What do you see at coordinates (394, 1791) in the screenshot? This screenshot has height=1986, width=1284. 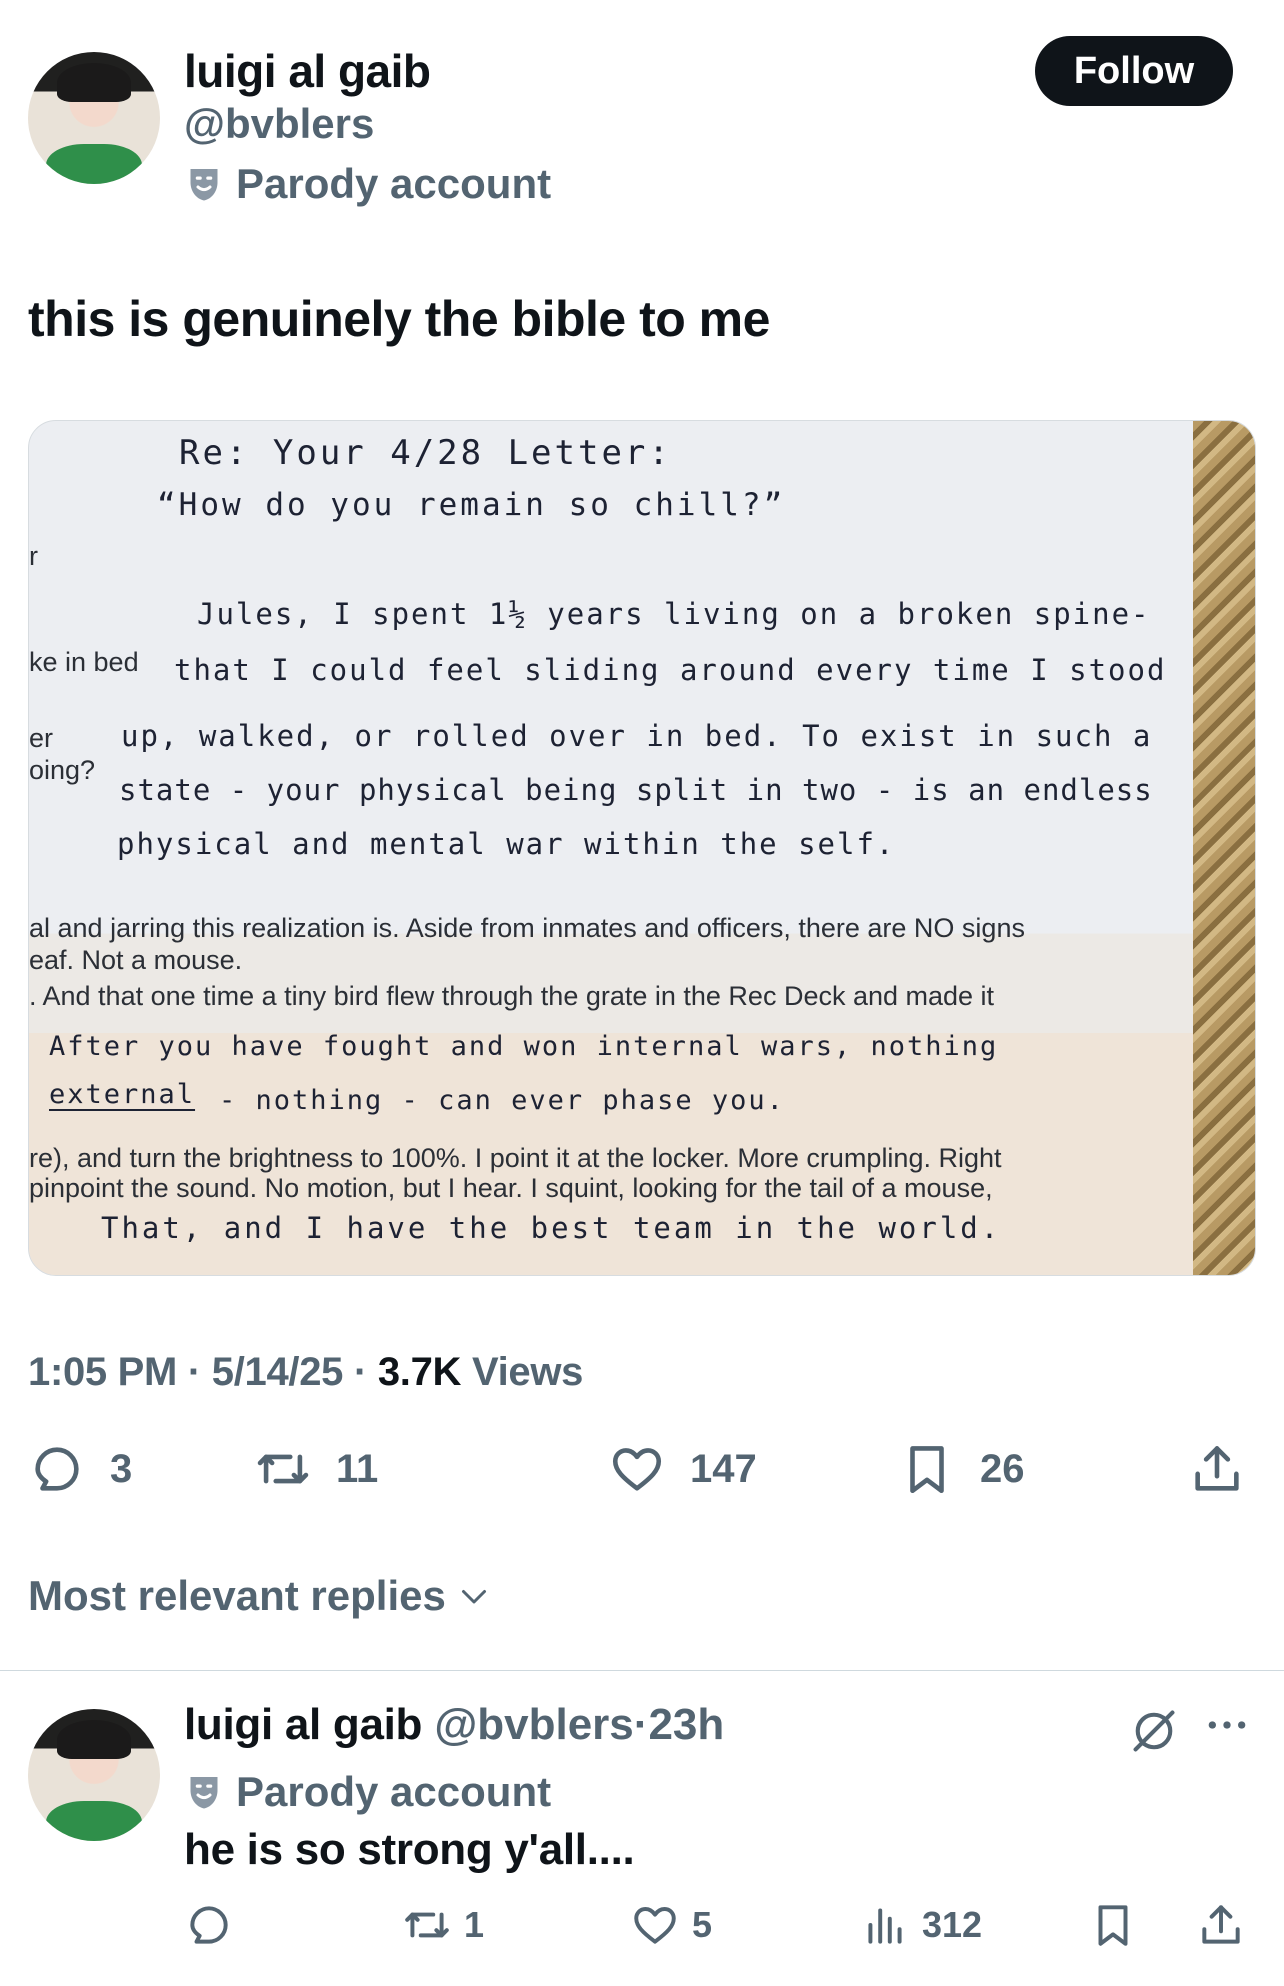 I see `reply-parody-text: Parody account` at bounding box center [394, 1791].